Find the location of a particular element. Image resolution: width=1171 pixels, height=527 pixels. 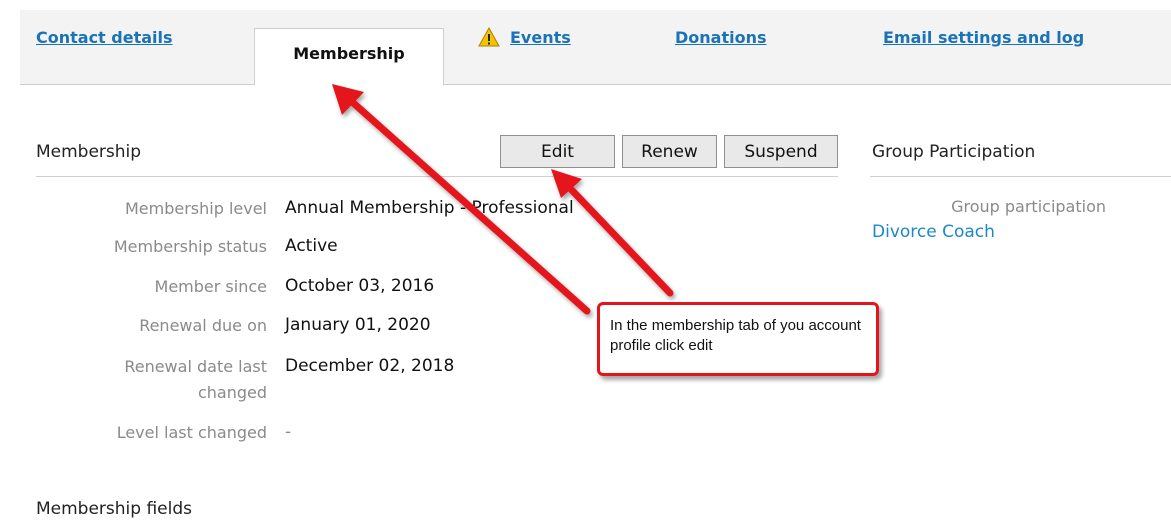

renewal-date-changed-label-line2: changed is located at coordinates (232, 392).